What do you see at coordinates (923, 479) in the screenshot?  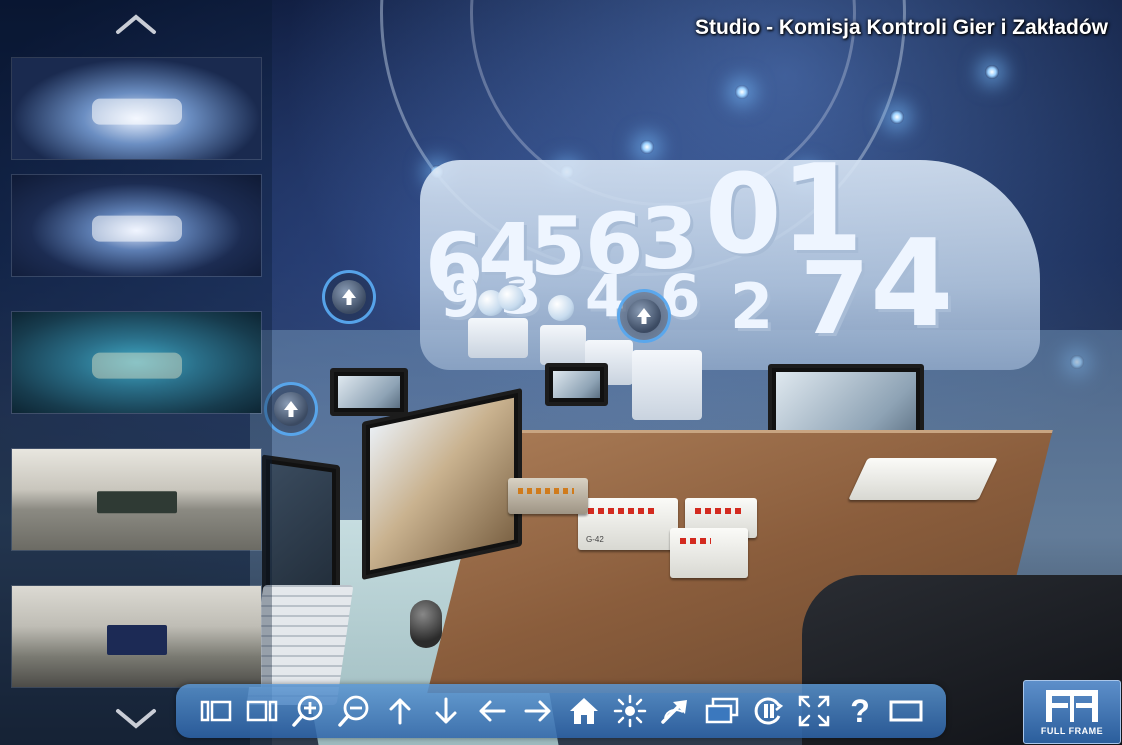 I see `keyboard-right` at bounding box center [923, 479].